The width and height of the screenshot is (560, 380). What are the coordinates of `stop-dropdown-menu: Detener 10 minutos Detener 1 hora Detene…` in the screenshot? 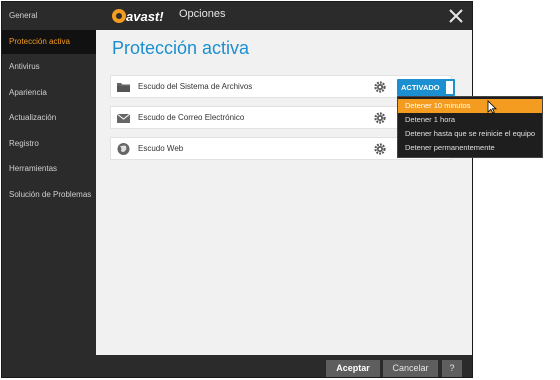 It's located at (470, 127).